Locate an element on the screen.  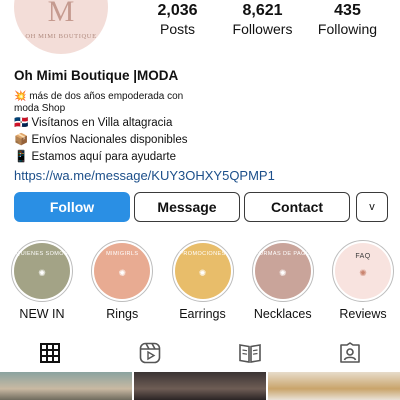
highlight-ring: MIMIGIRLS ✺ is located at coordinates (122, 271).